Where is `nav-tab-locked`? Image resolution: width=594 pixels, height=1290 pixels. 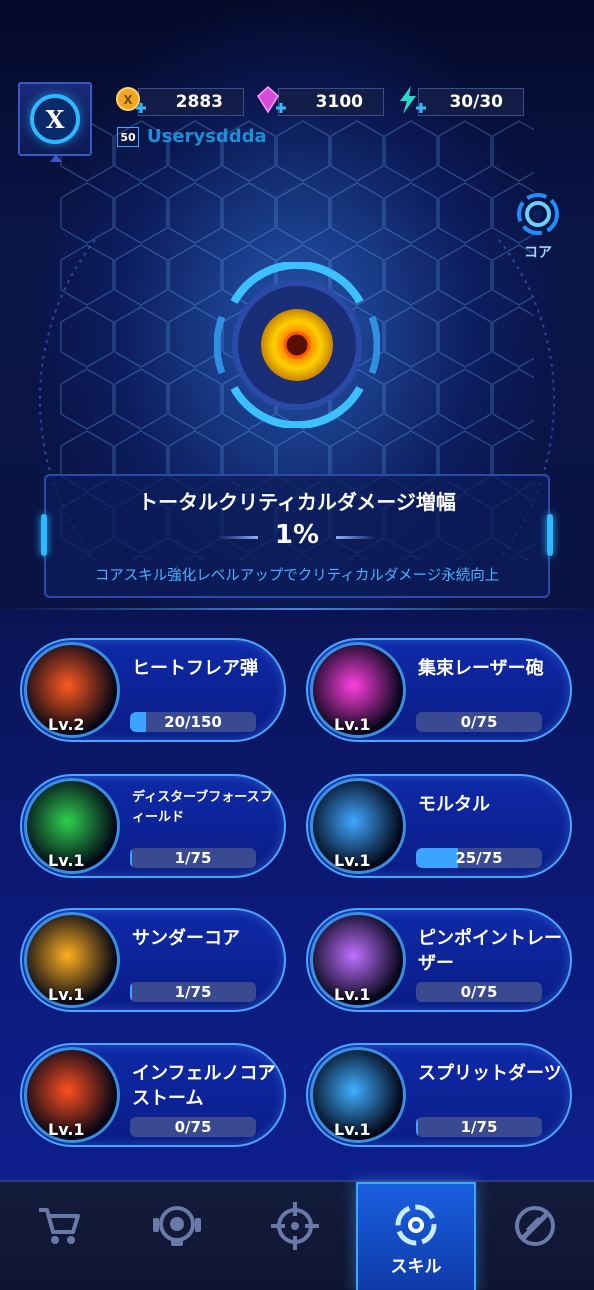
nav-tab-locked is located at coordinates (535, 1236).